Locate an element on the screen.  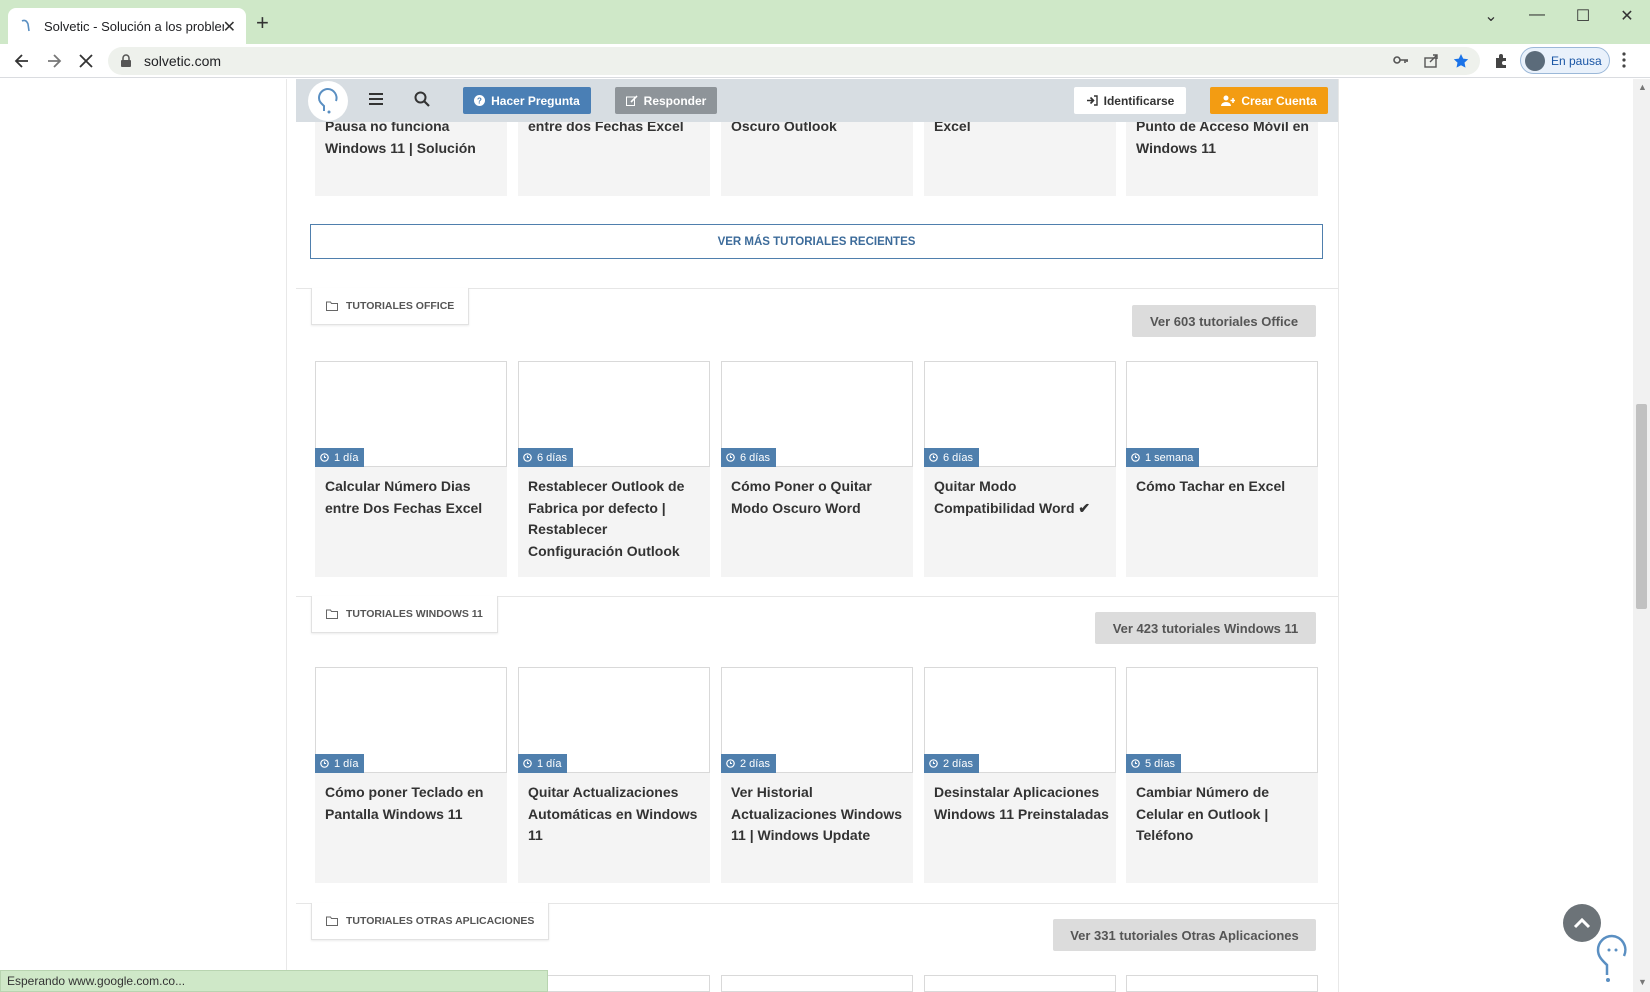
page-scrollbar: ▲ ▼ is located at coordinates (1641, 535).